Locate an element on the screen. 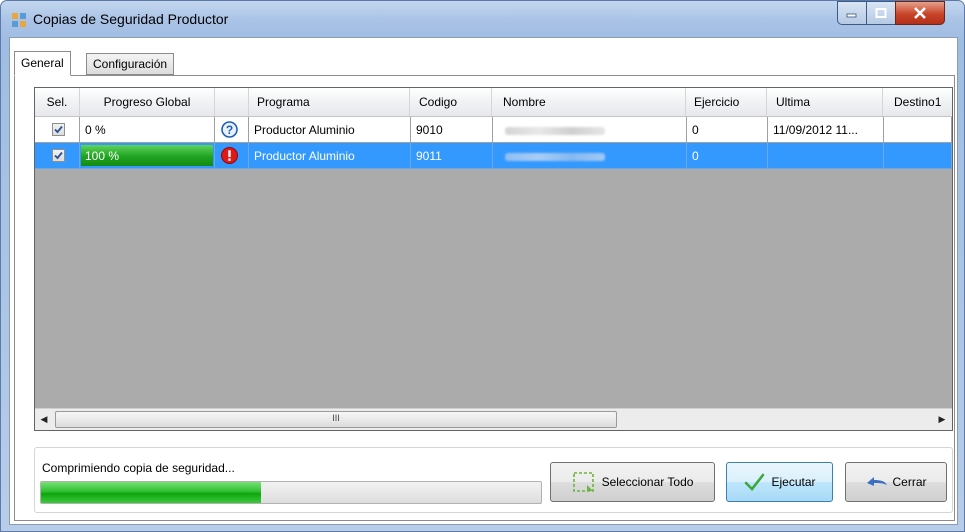 The image size is (965, 532). progress-text: 0 % is located at coordinates (95, 130).